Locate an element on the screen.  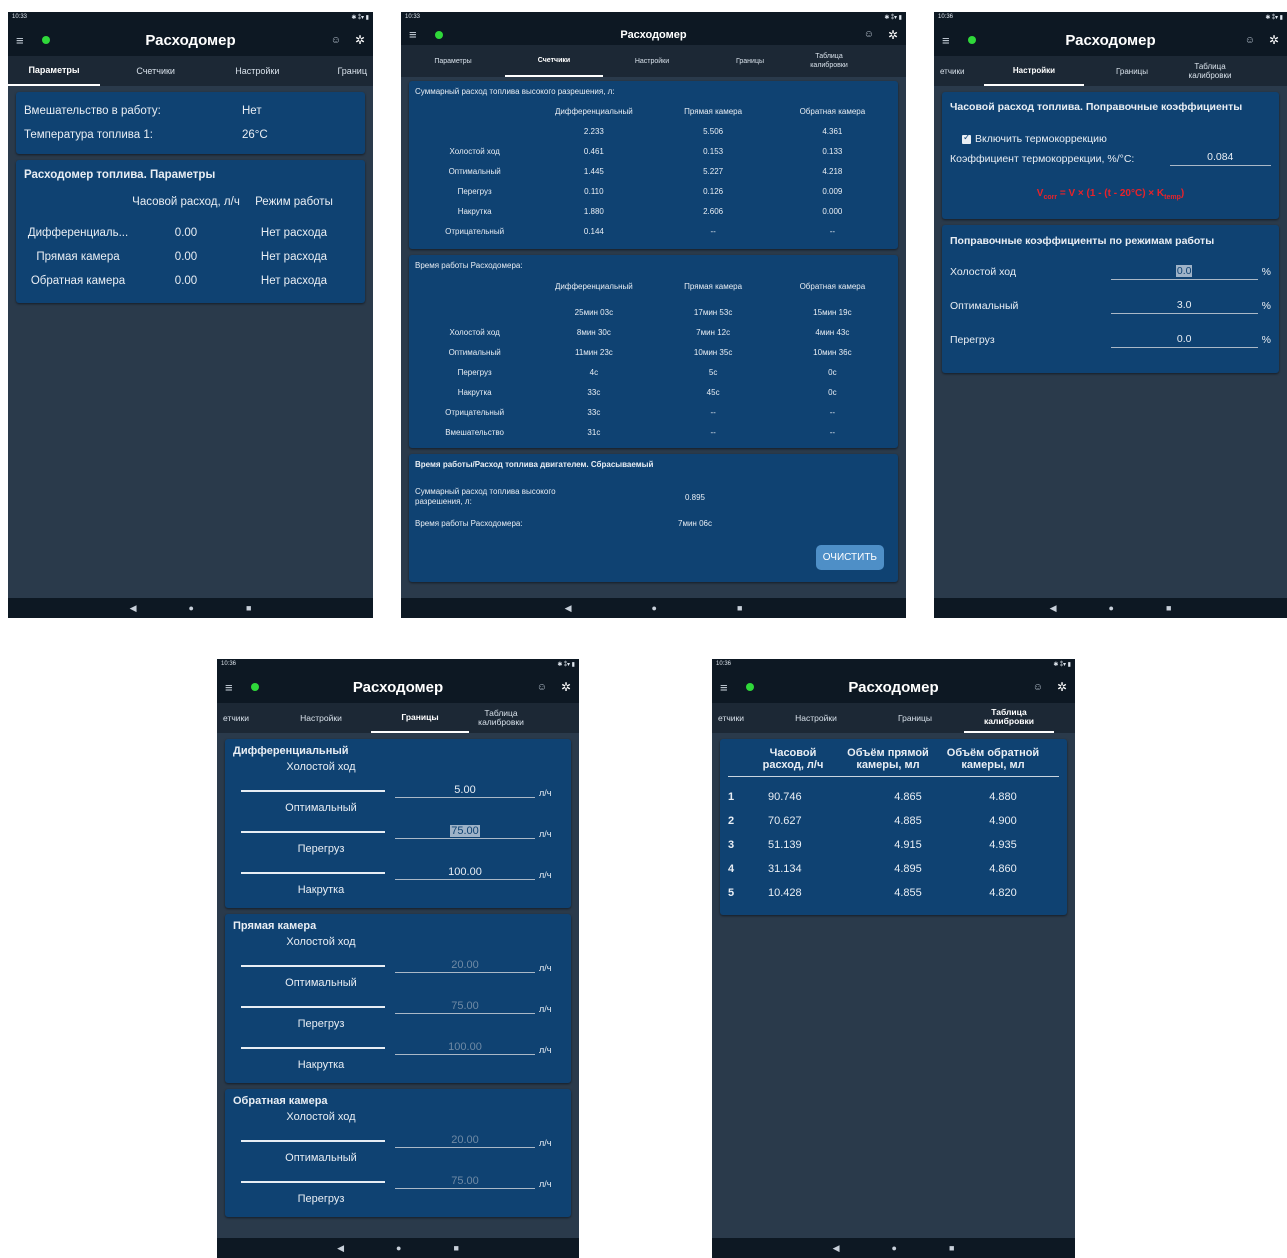
table-row: Накрутка 33с 45с 0с is located at coordinates (653, 392).